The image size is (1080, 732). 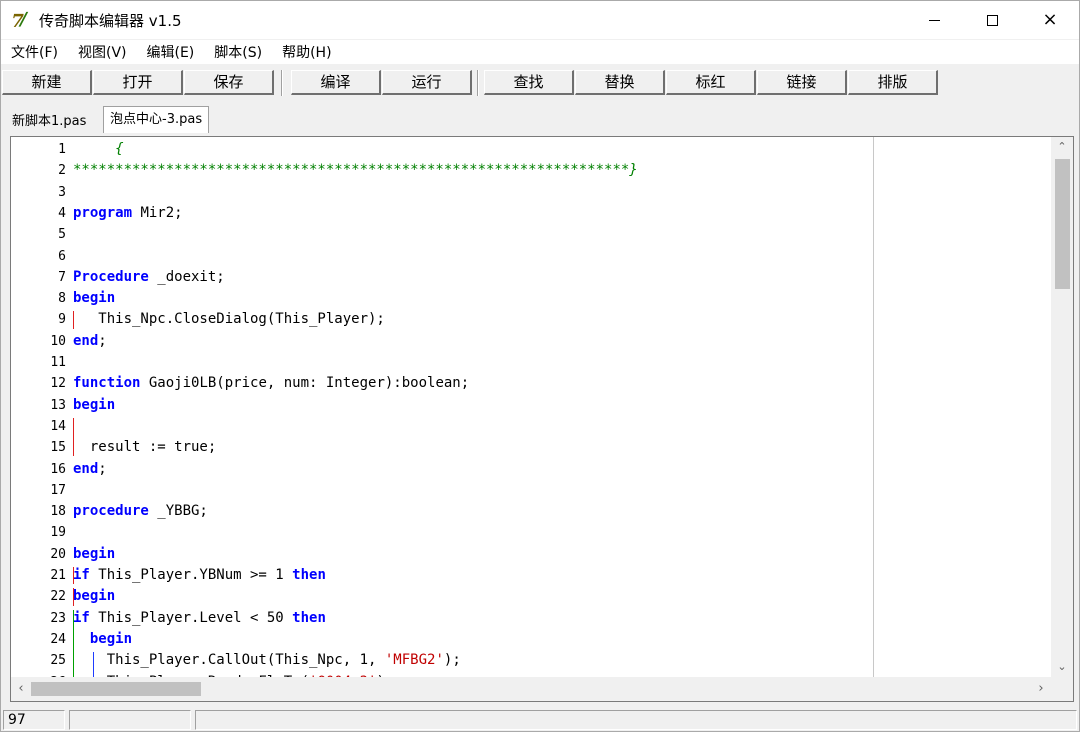 What do you see at coordinates (116, 689) in the screenshot?
I see `horizontal-scroll-thumb` at bounding box center [116, 689].